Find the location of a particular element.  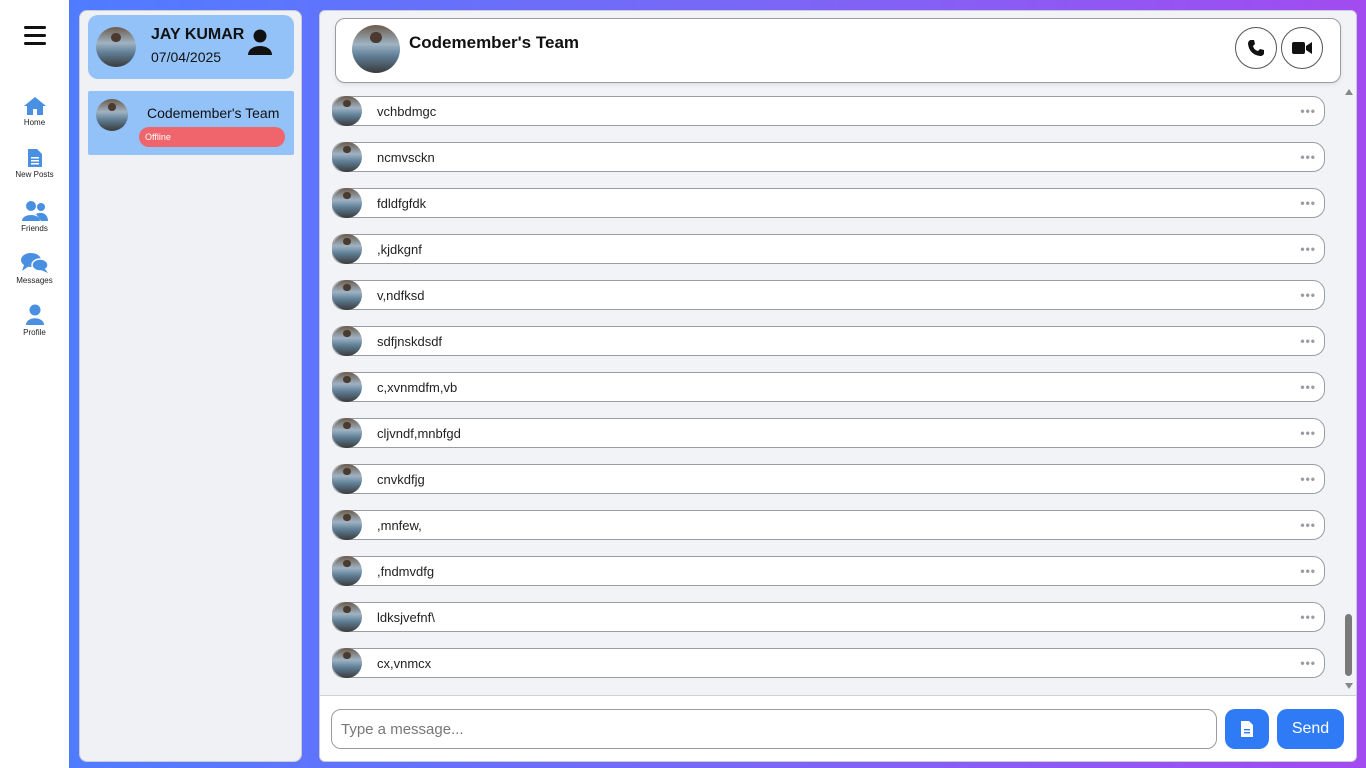

message-item: c,xvnmdfm,vb ••• is located at coordinates (828, 387).